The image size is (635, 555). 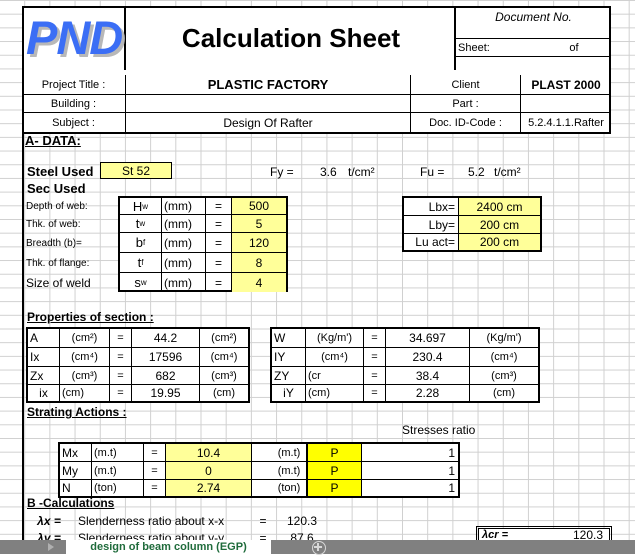 What do you see at coordinates (121, 357) in the screenshot?
I see `prop-ix-equals: =` at bounding box center [121, 357].